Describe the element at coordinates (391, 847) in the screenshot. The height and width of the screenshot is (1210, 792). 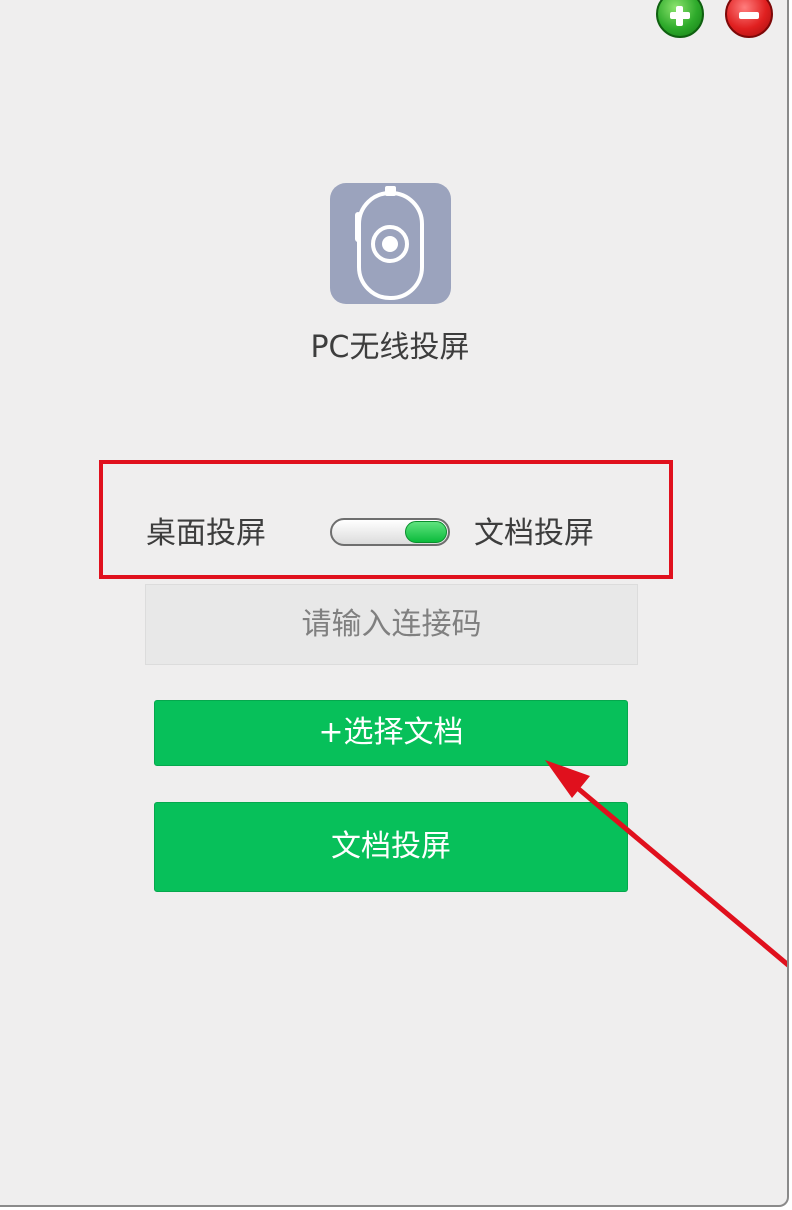
I see `document-cast-button: 文档投屏` at that location.